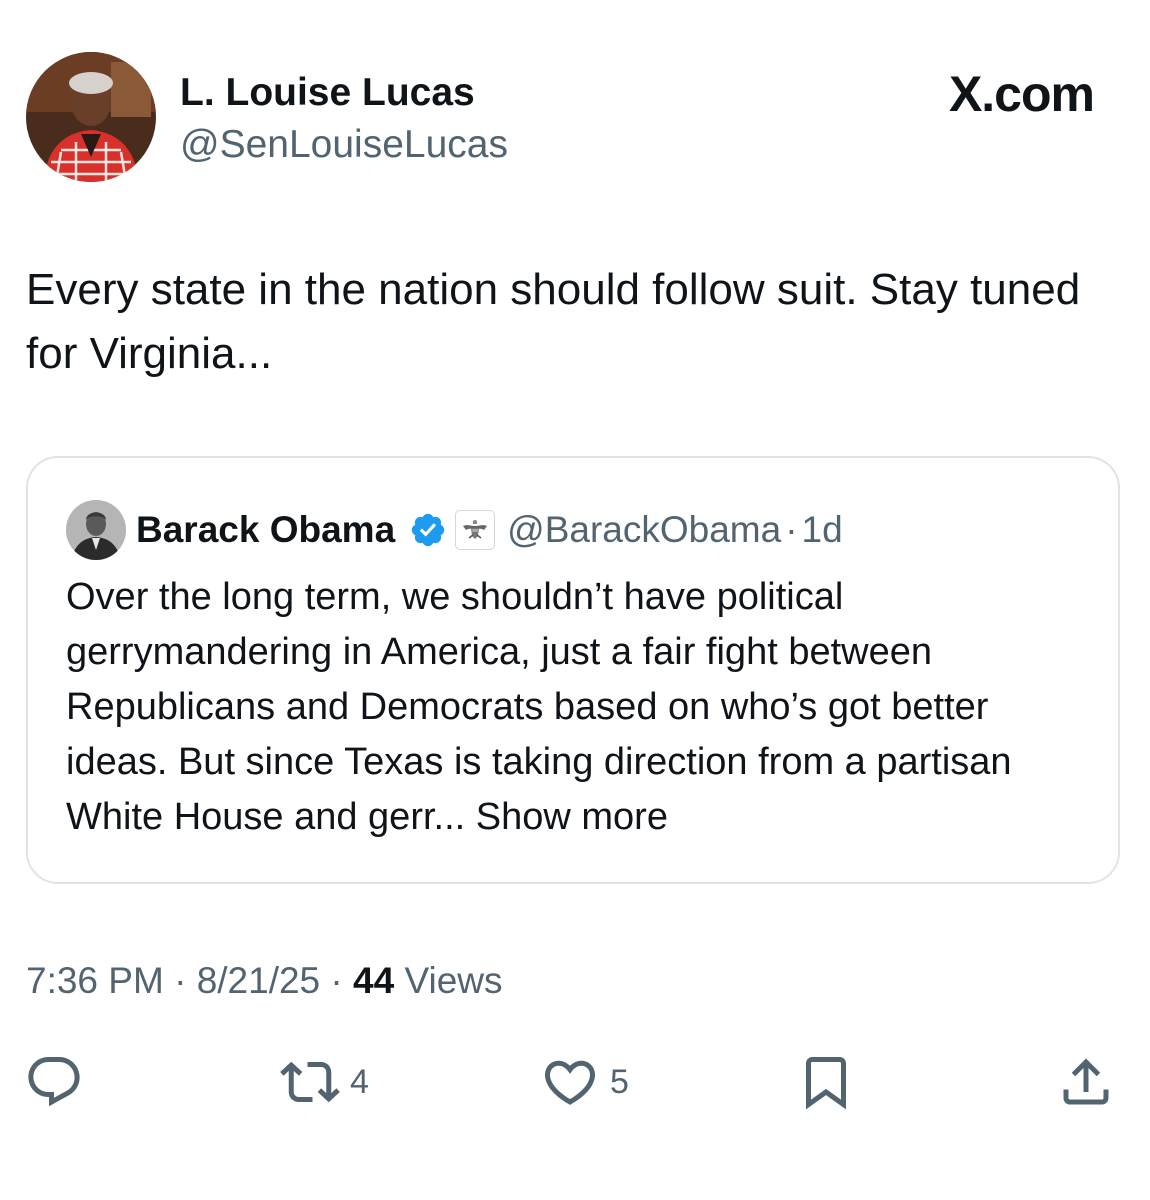 This screenshot has height=1200, width=1150. What do you see at coordinates (265, 530) in the screenshot?
I see `quote-author-name: Barack Obama` at bounding box center [265, 530].